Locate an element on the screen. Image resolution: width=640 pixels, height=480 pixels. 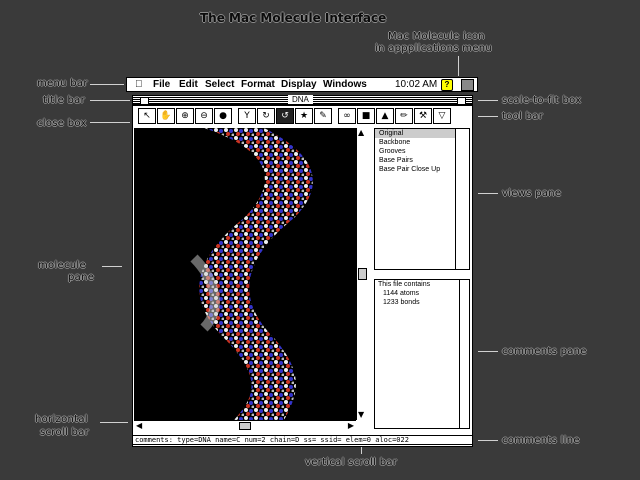
vertical-scroll-thumb is located at coordinates (362, 274).